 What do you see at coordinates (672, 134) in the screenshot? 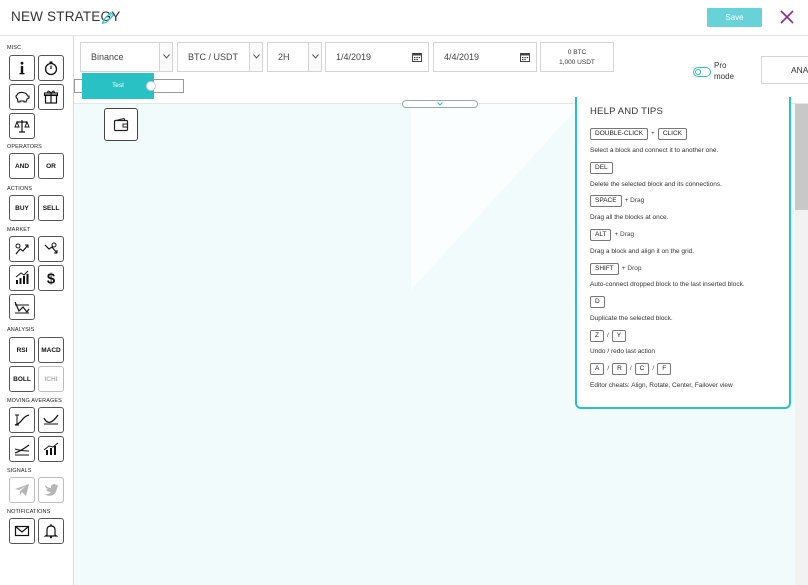
I see `key-badge: CLICK` at bounding box center [672, 134].